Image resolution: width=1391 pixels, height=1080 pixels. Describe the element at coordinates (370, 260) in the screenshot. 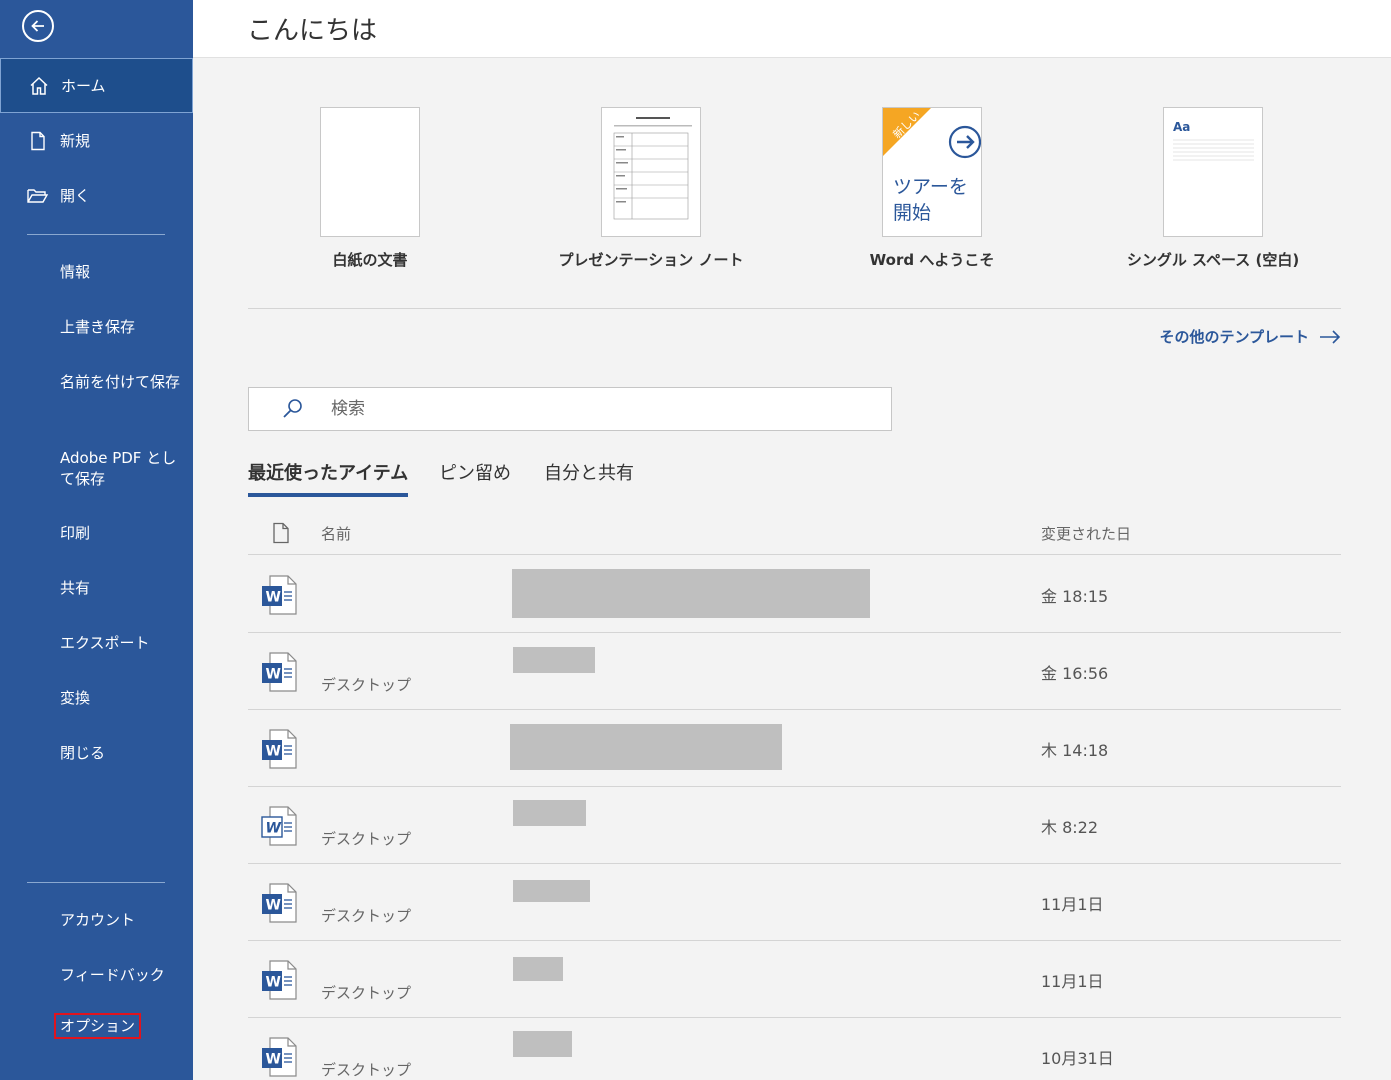

I see `template-label: 白紙の文書` at that location.